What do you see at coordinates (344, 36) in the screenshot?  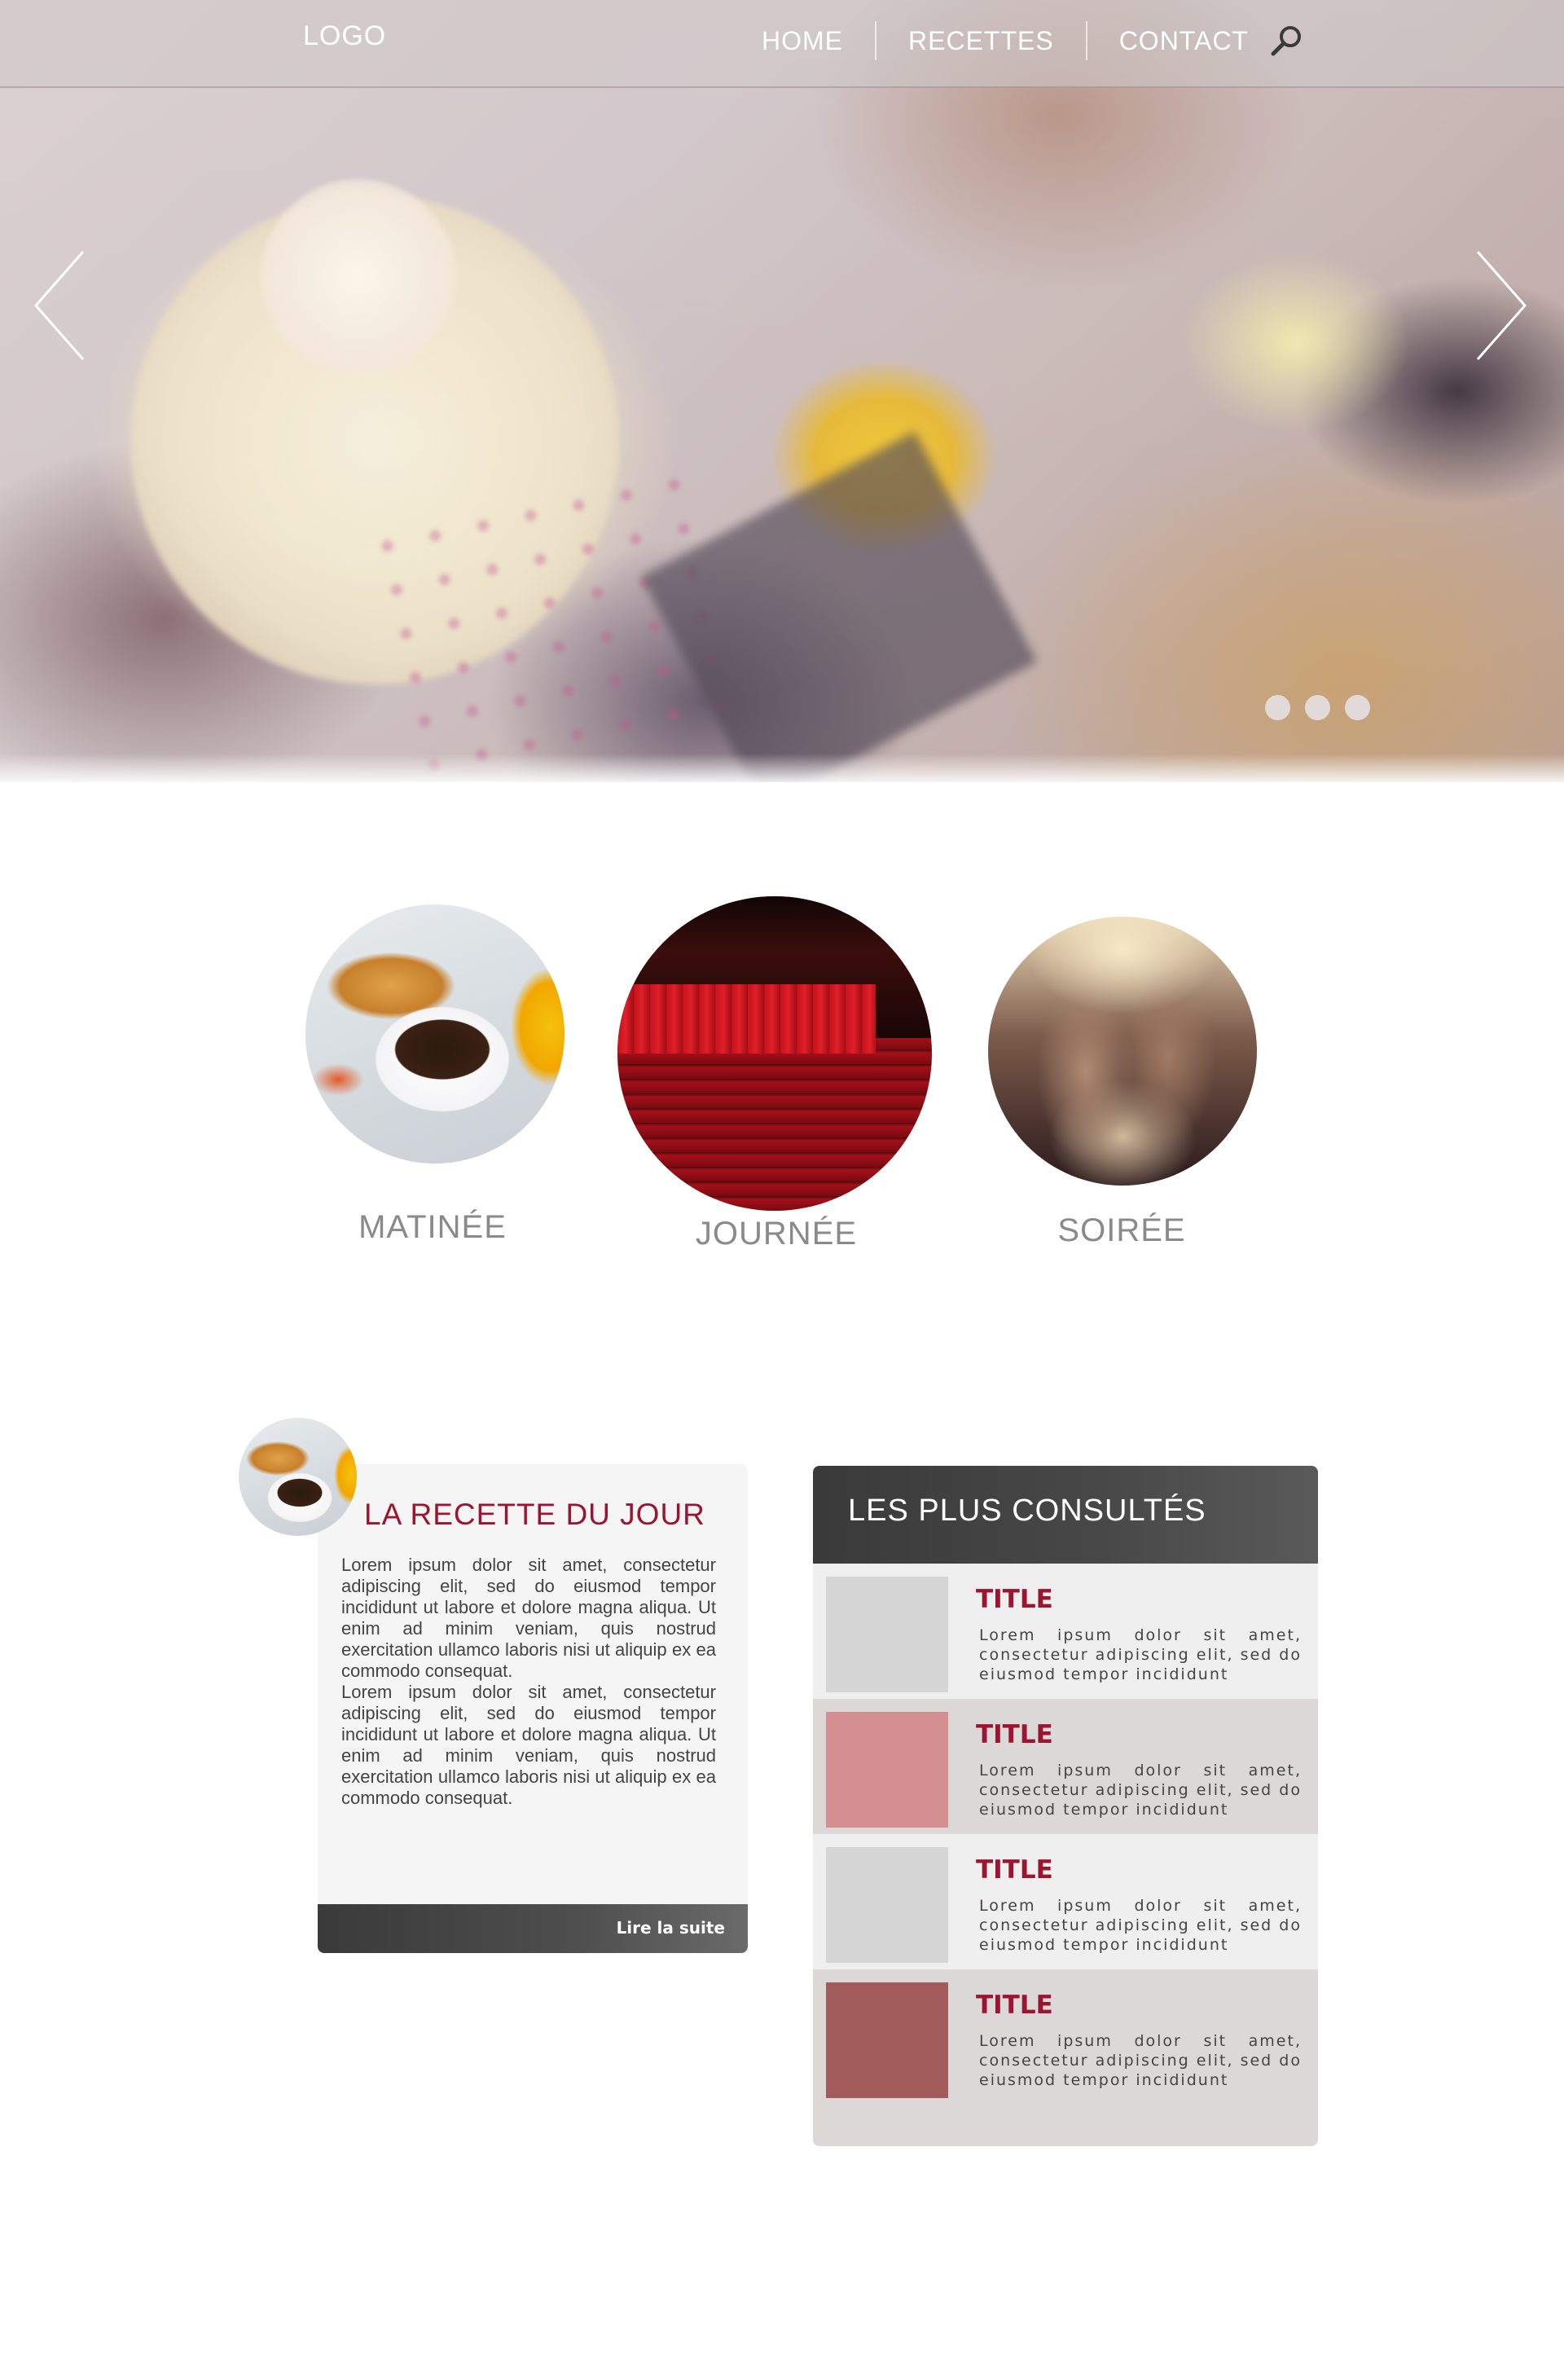 I see `logo: LOGO` at bounding box center [344, 36].